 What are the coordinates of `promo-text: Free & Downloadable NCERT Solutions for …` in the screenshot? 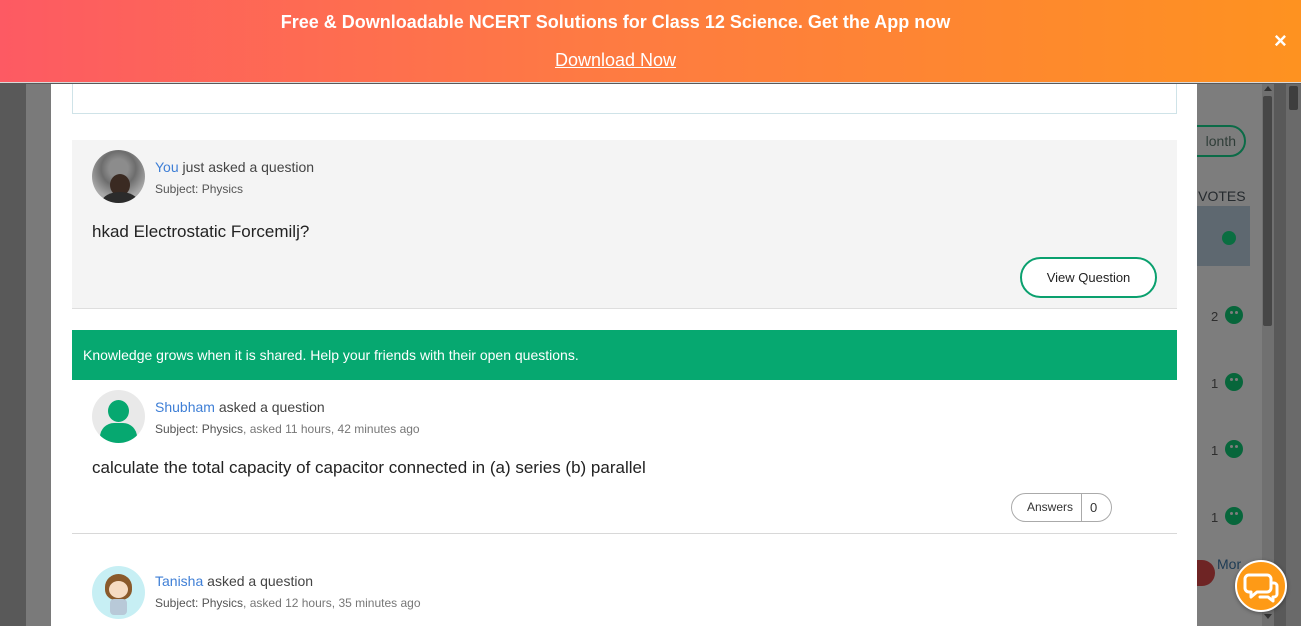 It's located at (615, 22).